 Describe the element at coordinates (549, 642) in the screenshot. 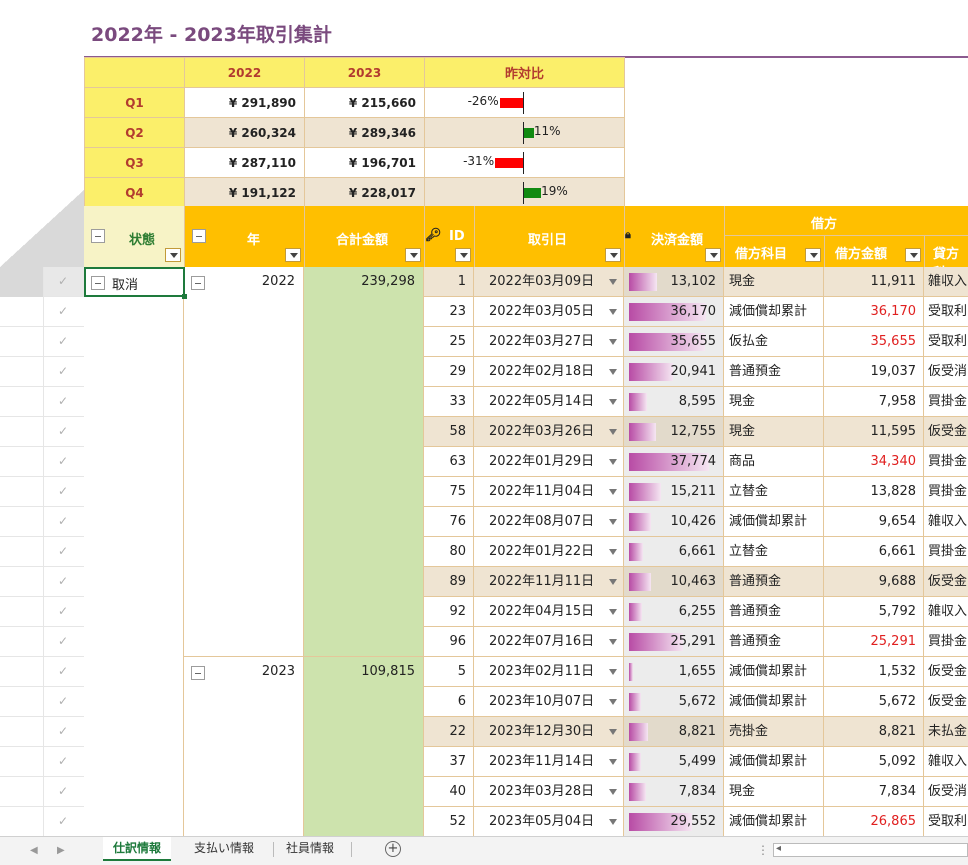

I see `date-cell: 2022年07月16日` at that location.